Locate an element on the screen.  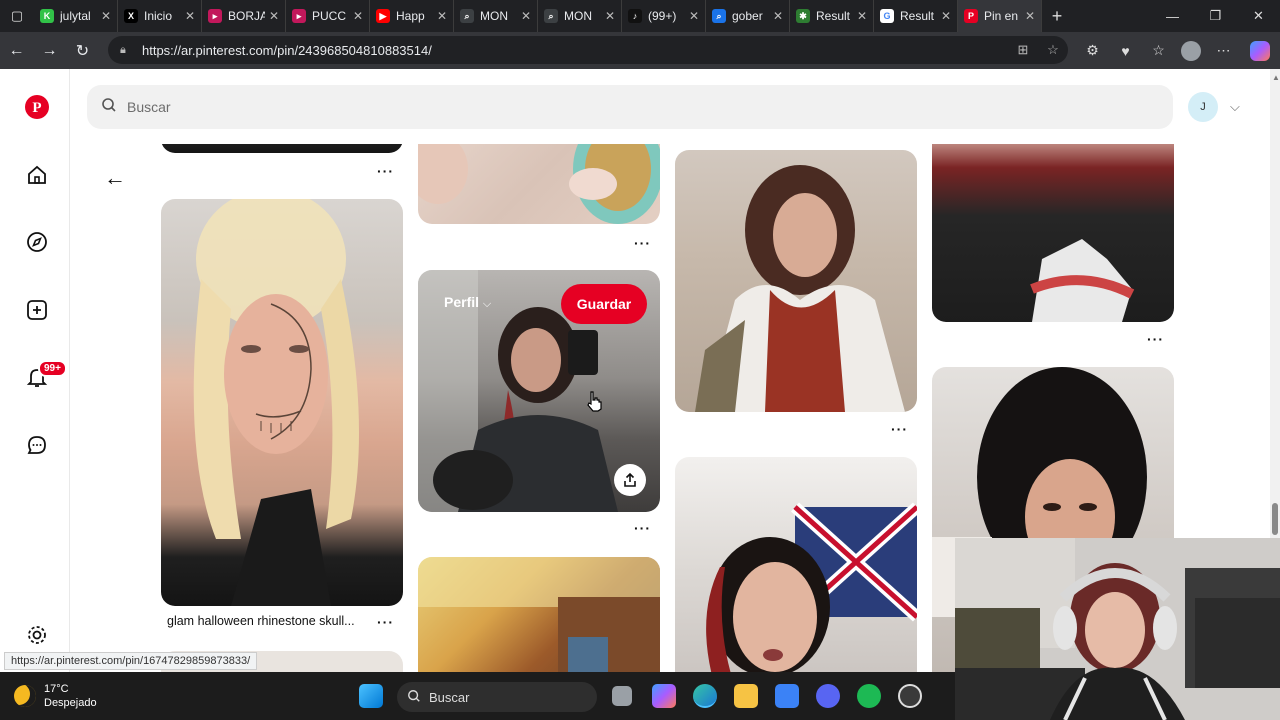
user-avatar: J is located at coordinates (1203, 107).